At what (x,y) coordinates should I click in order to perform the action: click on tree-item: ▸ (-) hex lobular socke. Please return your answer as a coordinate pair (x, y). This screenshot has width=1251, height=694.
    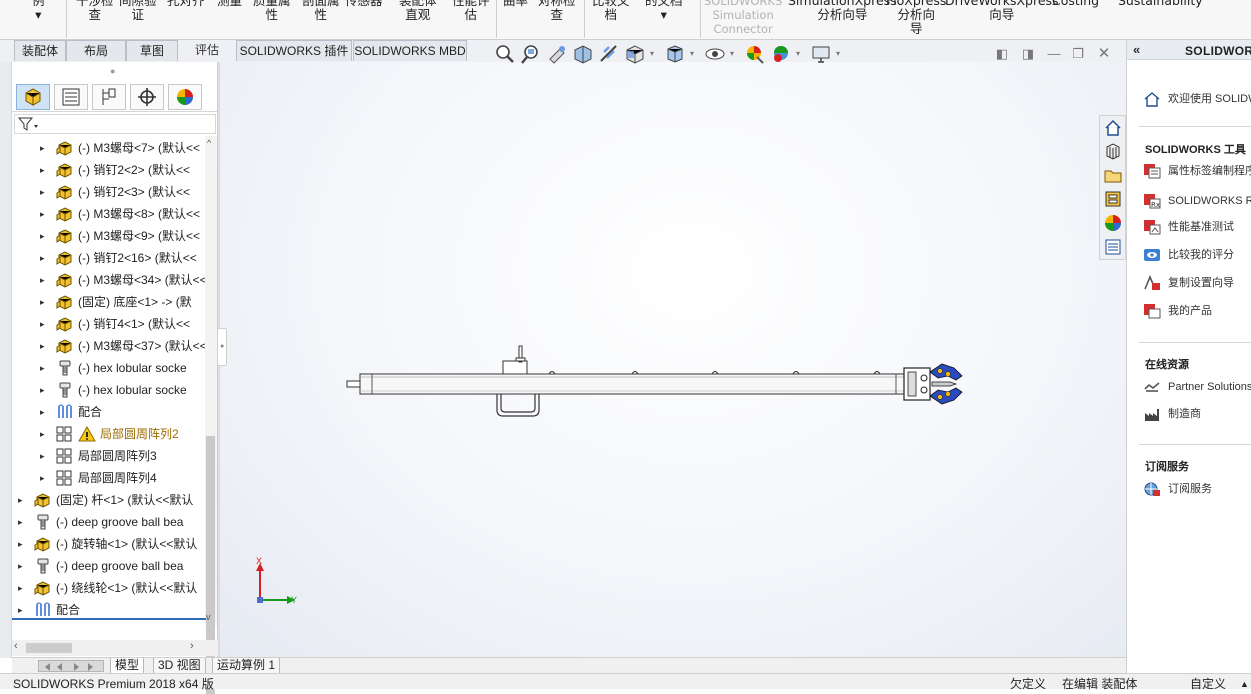
    Looking at the image, I should click on (109, 390).